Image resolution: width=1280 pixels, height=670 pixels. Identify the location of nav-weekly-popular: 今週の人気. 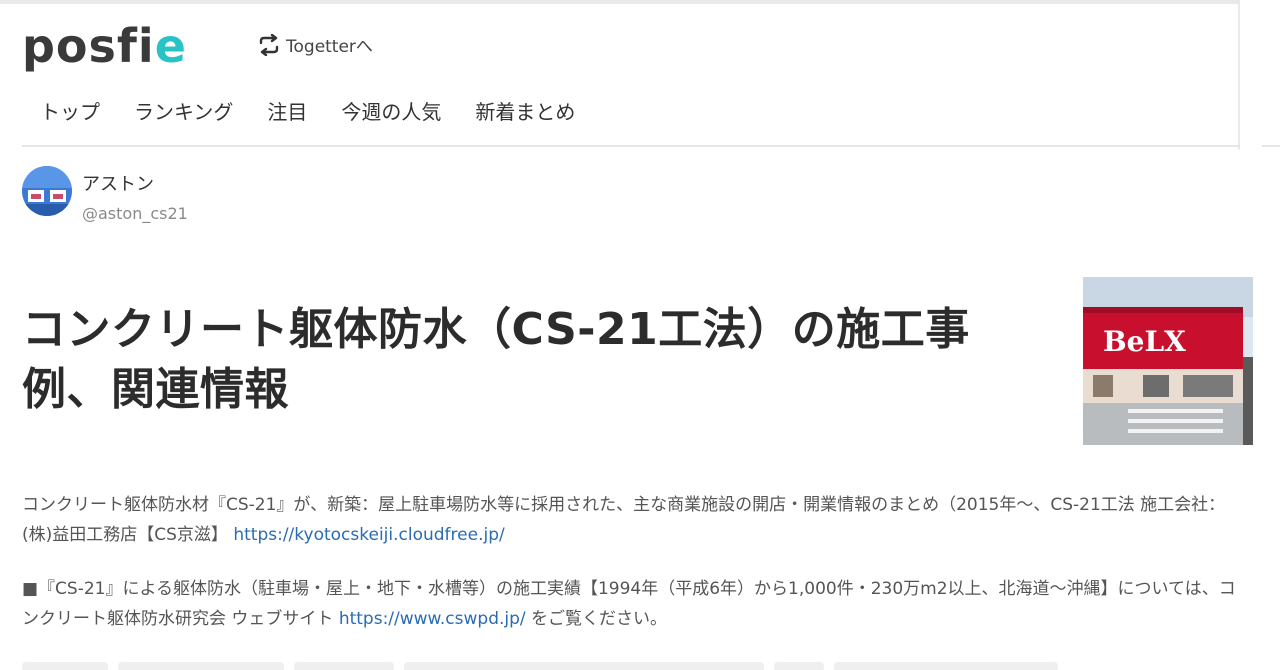
(391, 110).